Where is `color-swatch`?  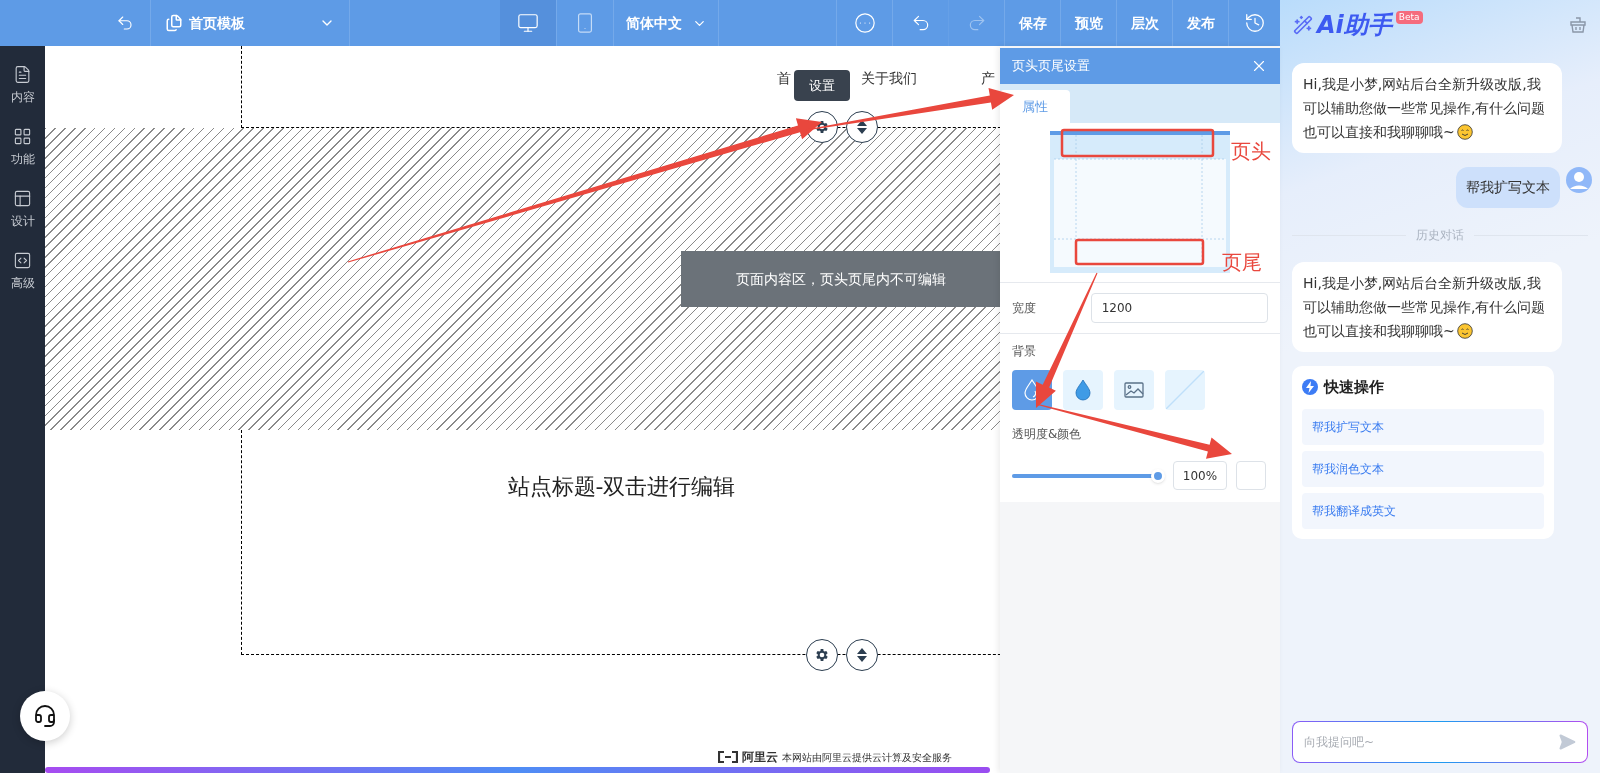 color-swatch is located at coordinates (1251, 475).